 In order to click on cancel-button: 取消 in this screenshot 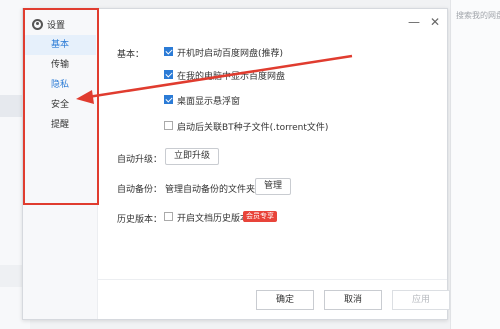, I will do `click(353, 300)`.